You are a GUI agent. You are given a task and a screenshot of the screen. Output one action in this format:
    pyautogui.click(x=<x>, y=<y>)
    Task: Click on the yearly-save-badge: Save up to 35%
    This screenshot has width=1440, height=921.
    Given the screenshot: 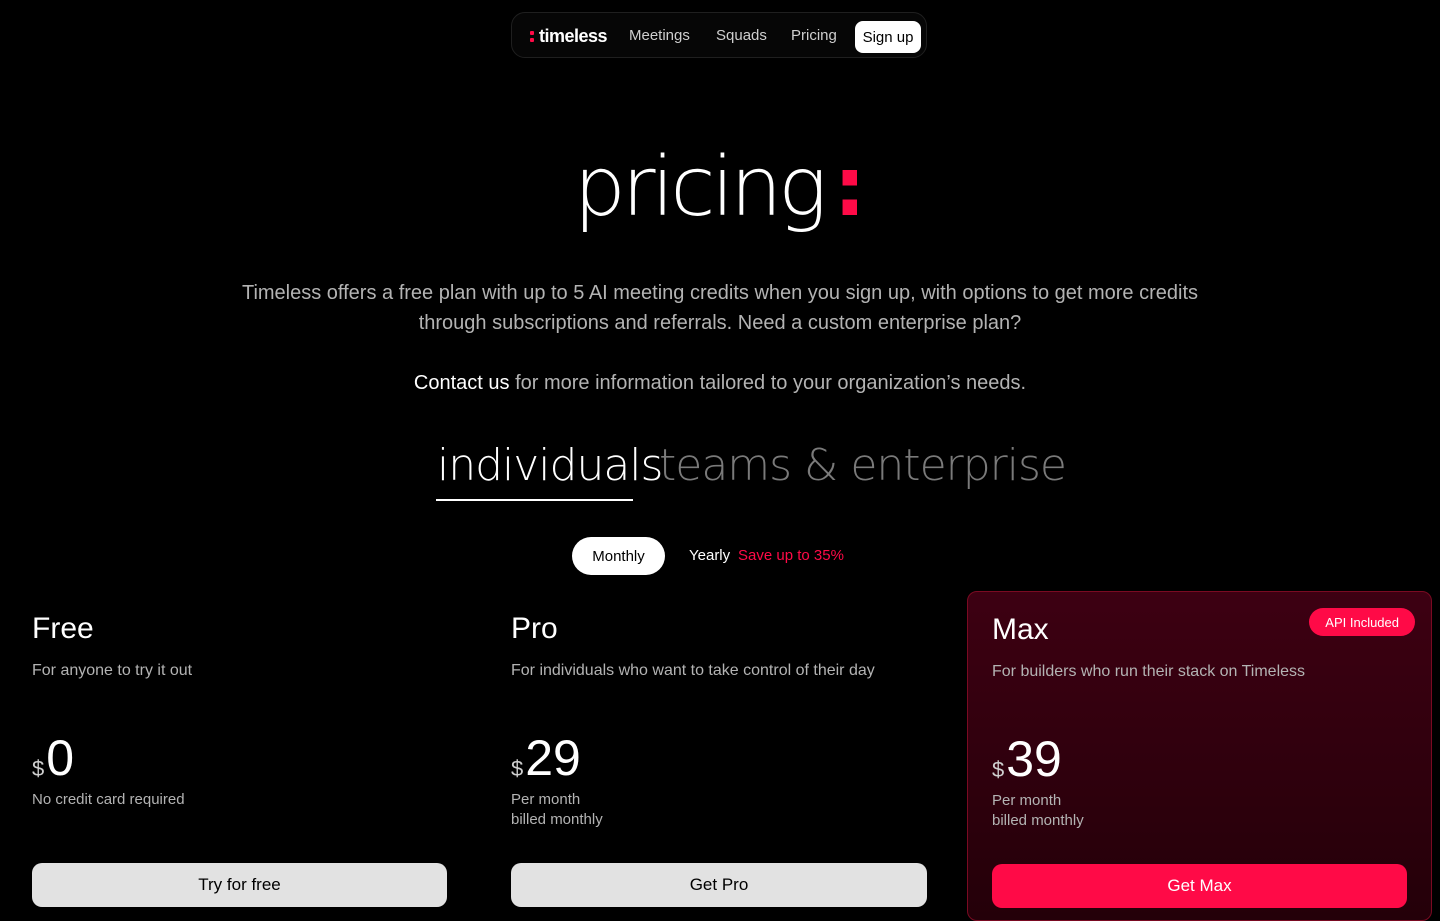 What is the action you would take?
    pyautogui.click(x=791, y=555)
    